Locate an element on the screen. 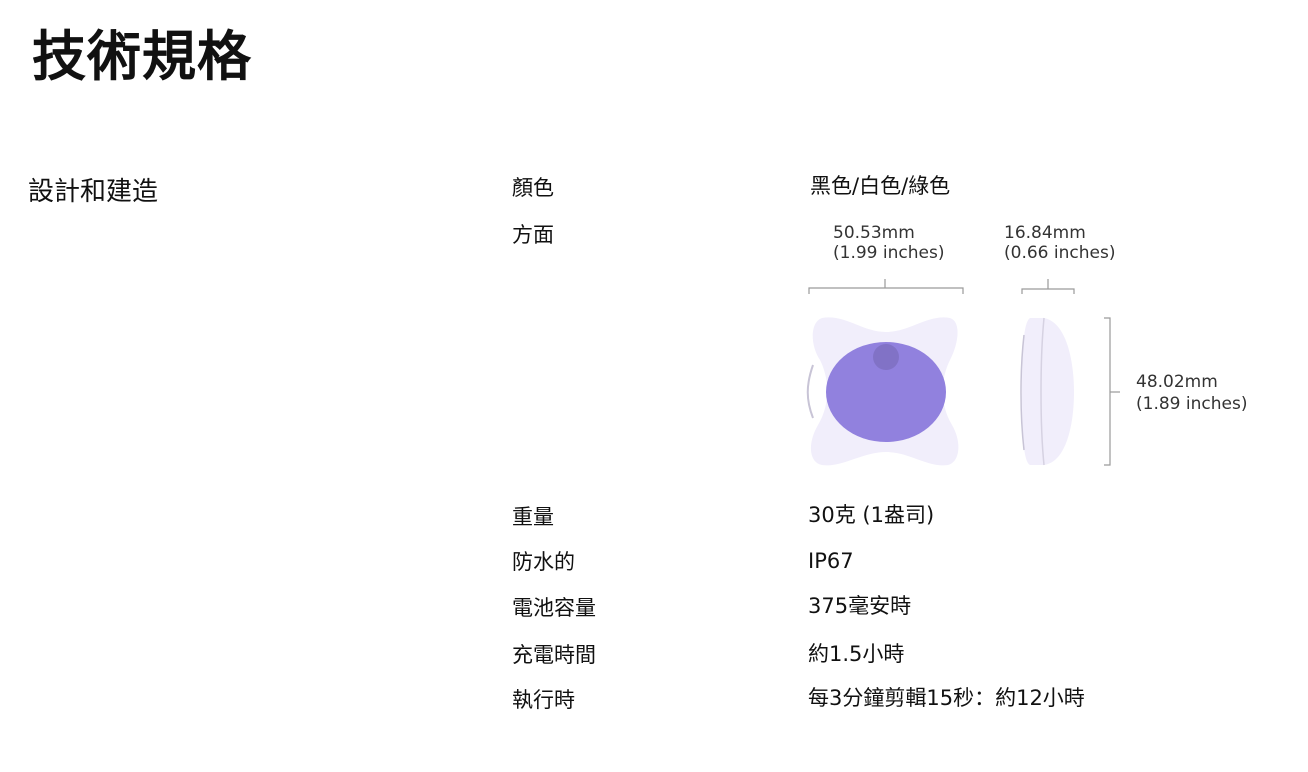 This screenshot has width=1308, height=772. spec-value-weight: 30克 (1盎司) is located at coordinates (871, 515).